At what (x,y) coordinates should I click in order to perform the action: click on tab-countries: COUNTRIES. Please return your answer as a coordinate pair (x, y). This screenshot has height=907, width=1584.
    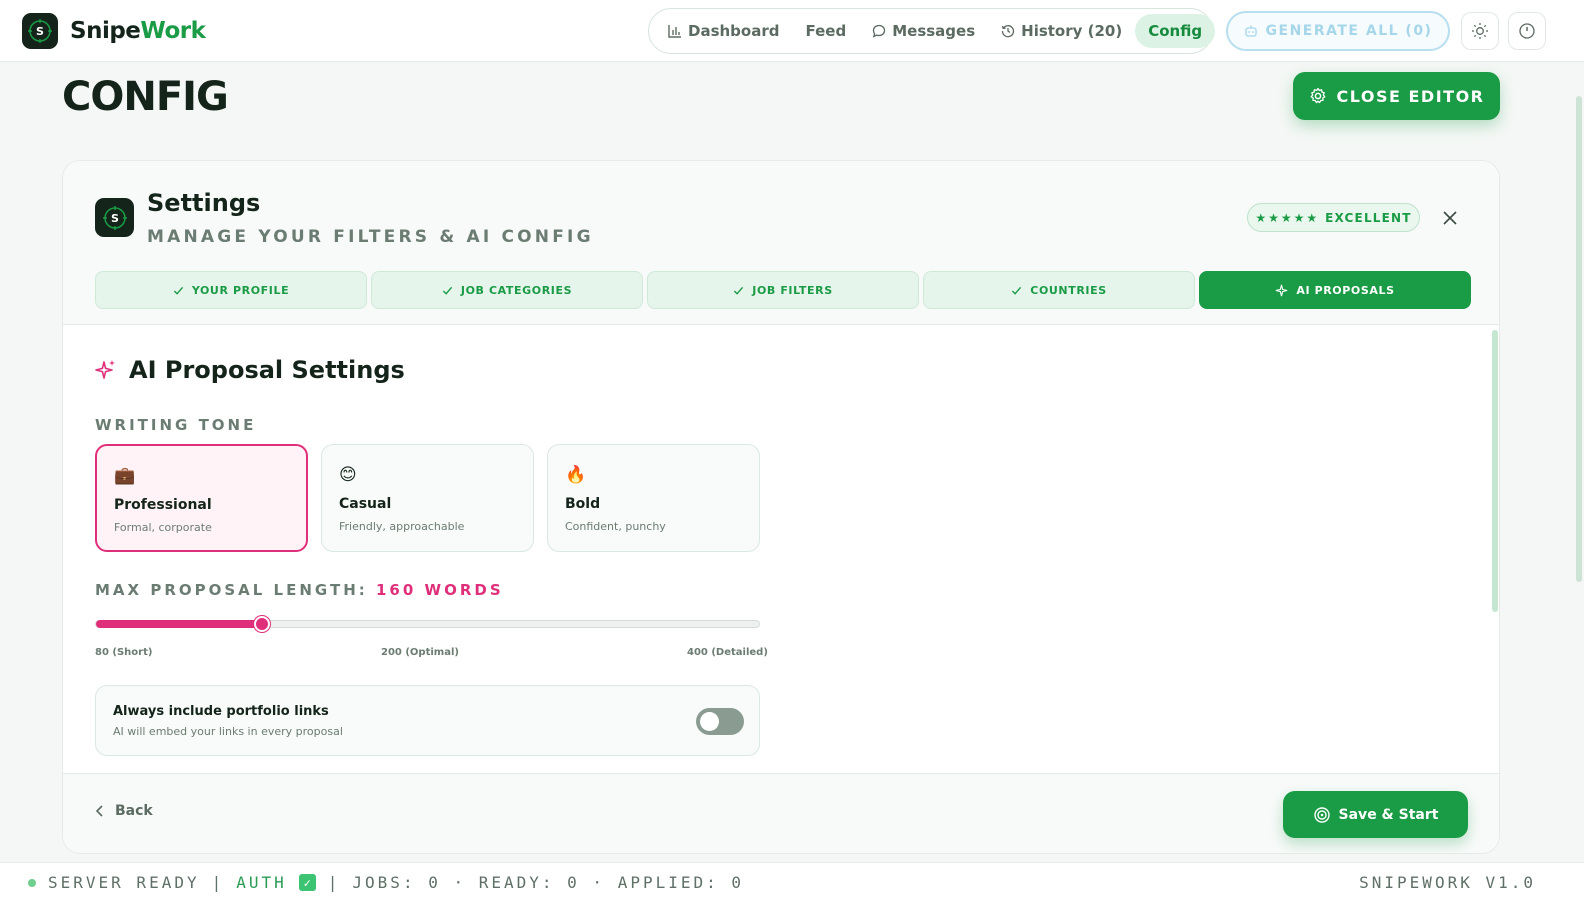
    Looking at the image, I should click on (1059, 290).